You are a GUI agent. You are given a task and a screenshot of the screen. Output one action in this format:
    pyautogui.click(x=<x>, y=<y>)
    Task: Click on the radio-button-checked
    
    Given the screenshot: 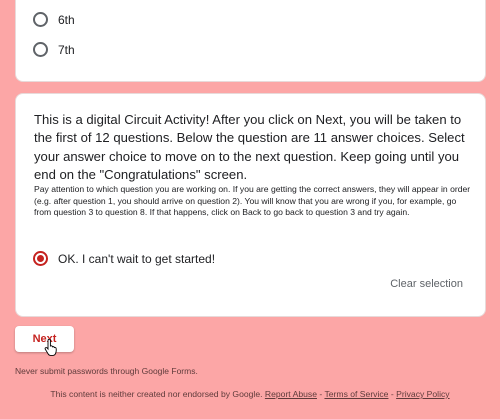 What is the action you would take?
    pyautogui.click(x=40, y=258)
    